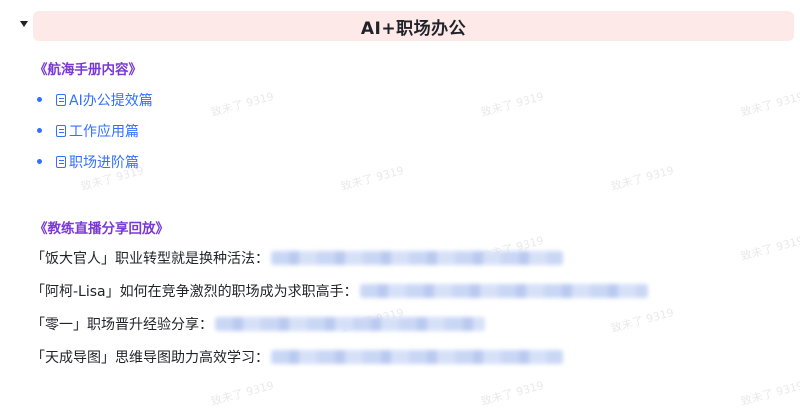 The width and height of the screenshot is (800, 409). I want to click on caret-down-icon, so click(24, 24).